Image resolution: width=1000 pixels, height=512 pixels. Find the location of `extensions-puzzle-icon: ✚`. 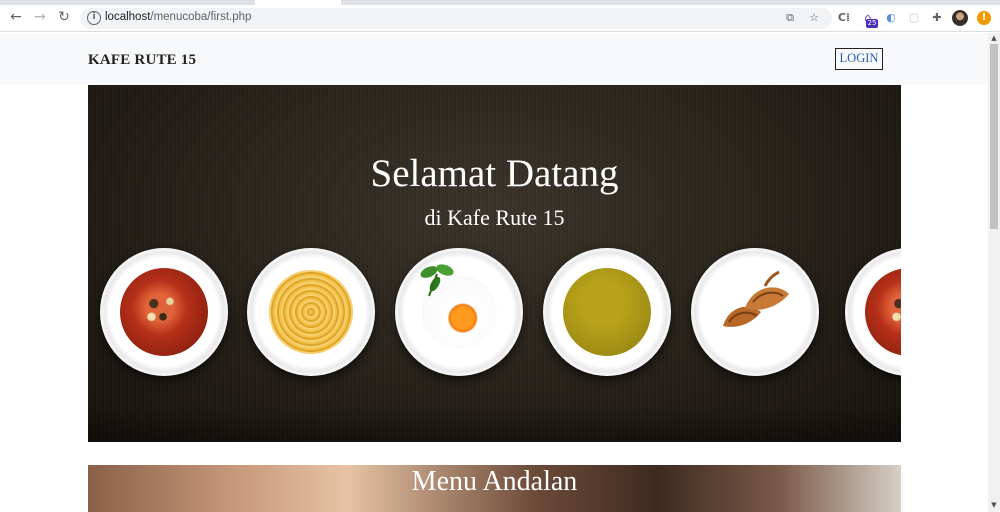

extensions-puzzle-icon: ✚ is located at coordinates (937, 18).